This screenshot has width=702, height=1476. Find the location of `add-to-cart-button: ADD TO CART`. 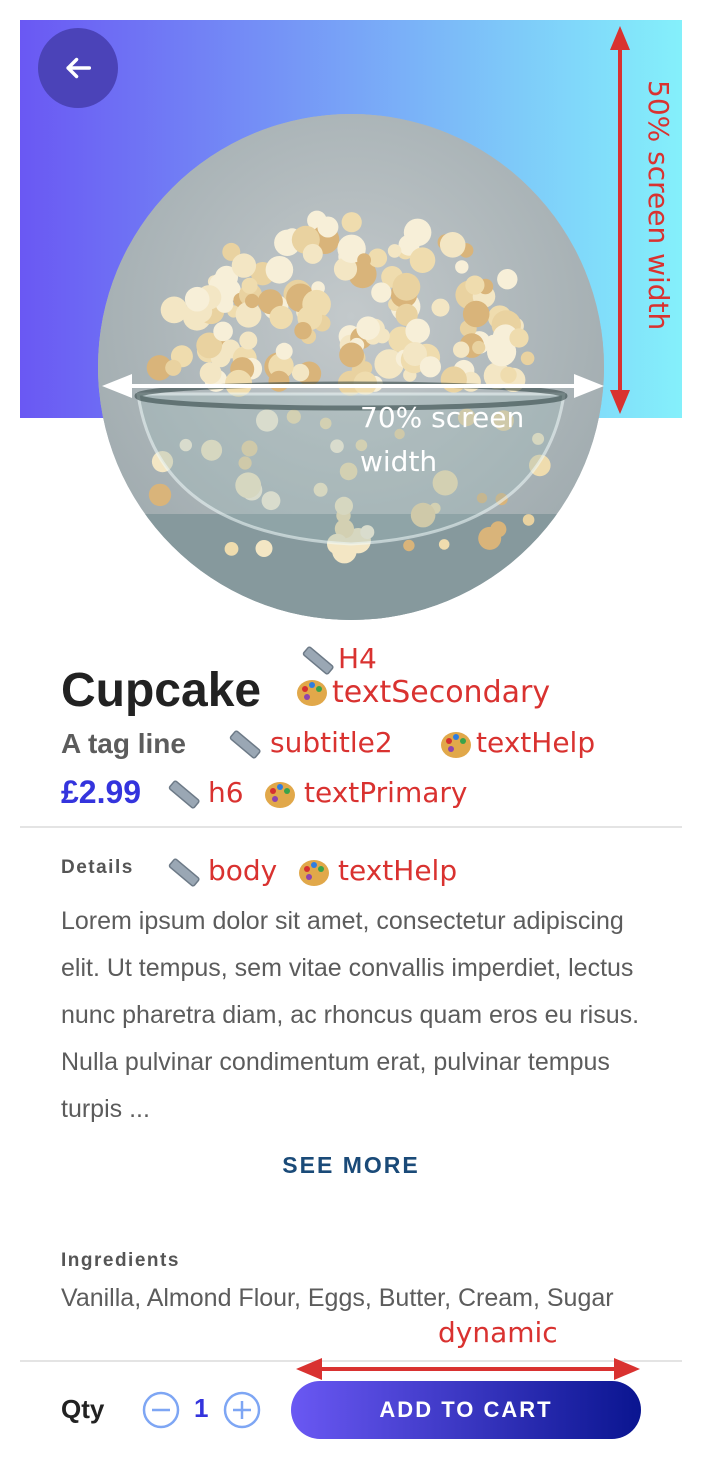

add-to-cart-button: ADD TO CART is located at coordinates (466, 1410).